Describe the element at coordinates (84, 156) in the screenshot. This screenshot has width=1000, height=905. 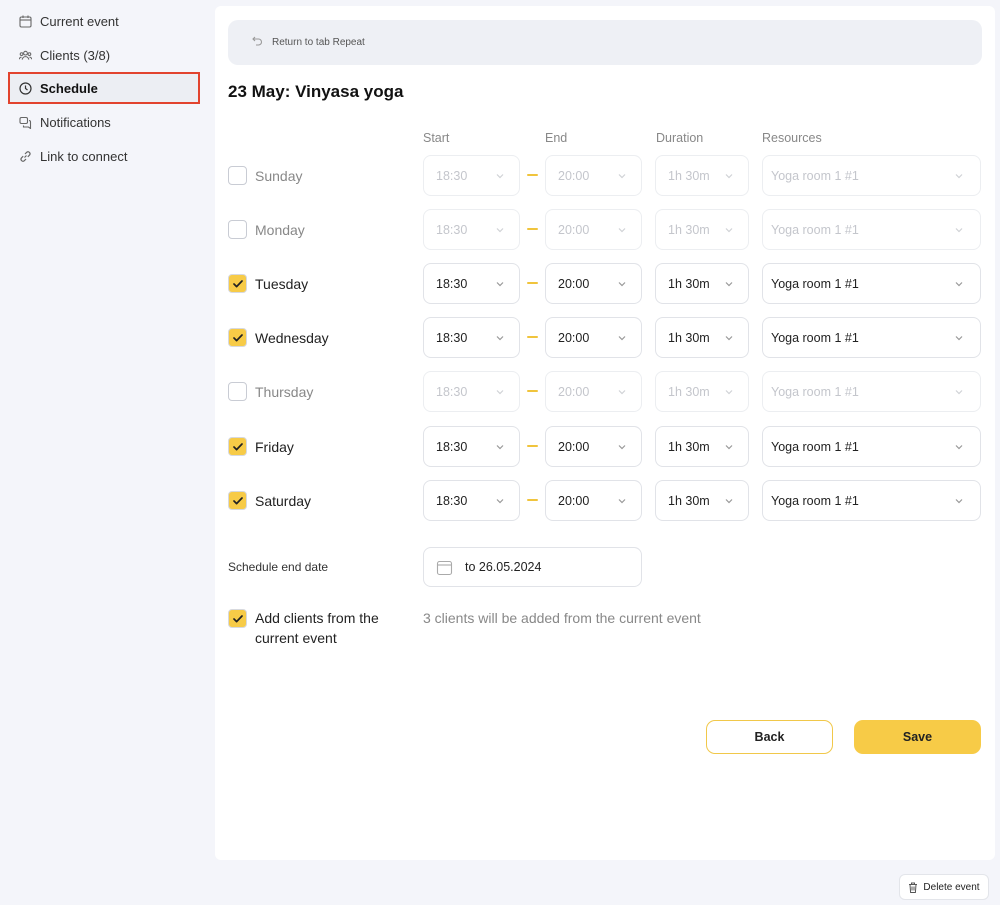
I see `sidebar-item-label: Link to connect` at that location.